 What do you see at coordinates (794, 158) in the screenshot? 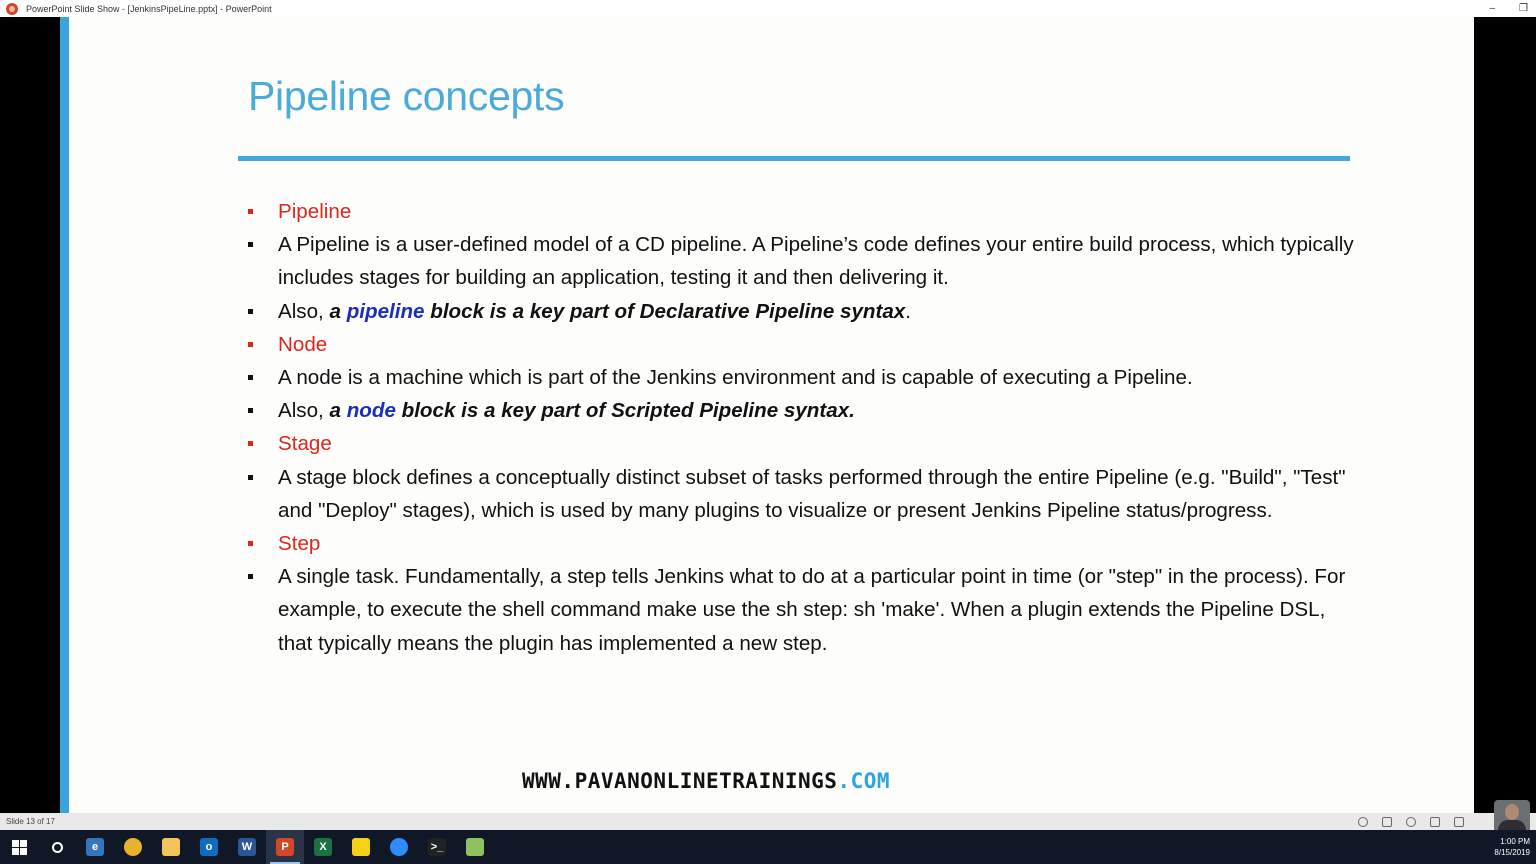
I see `title-divider` at bounding box center [794, 158].